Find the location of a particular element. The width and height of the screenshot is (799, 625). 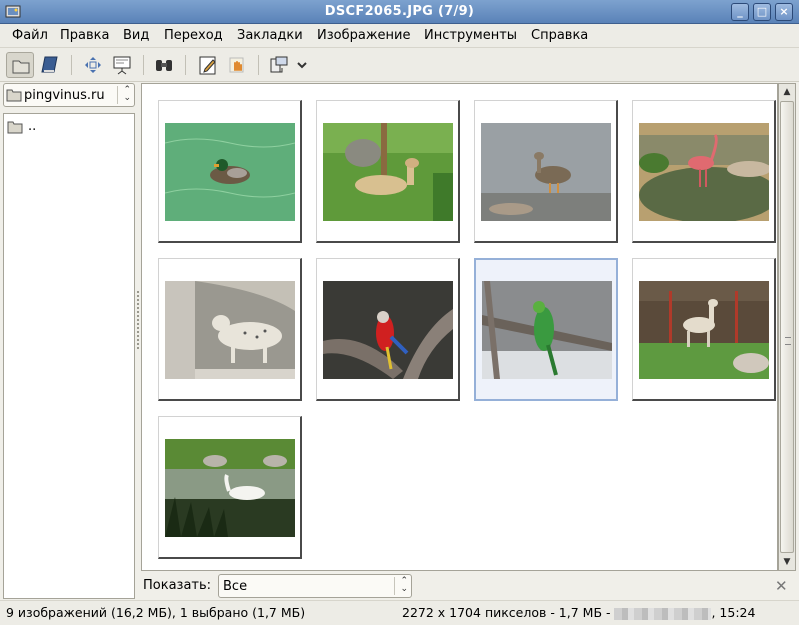

thumbnail-llama is located at coordinates (704, 329).